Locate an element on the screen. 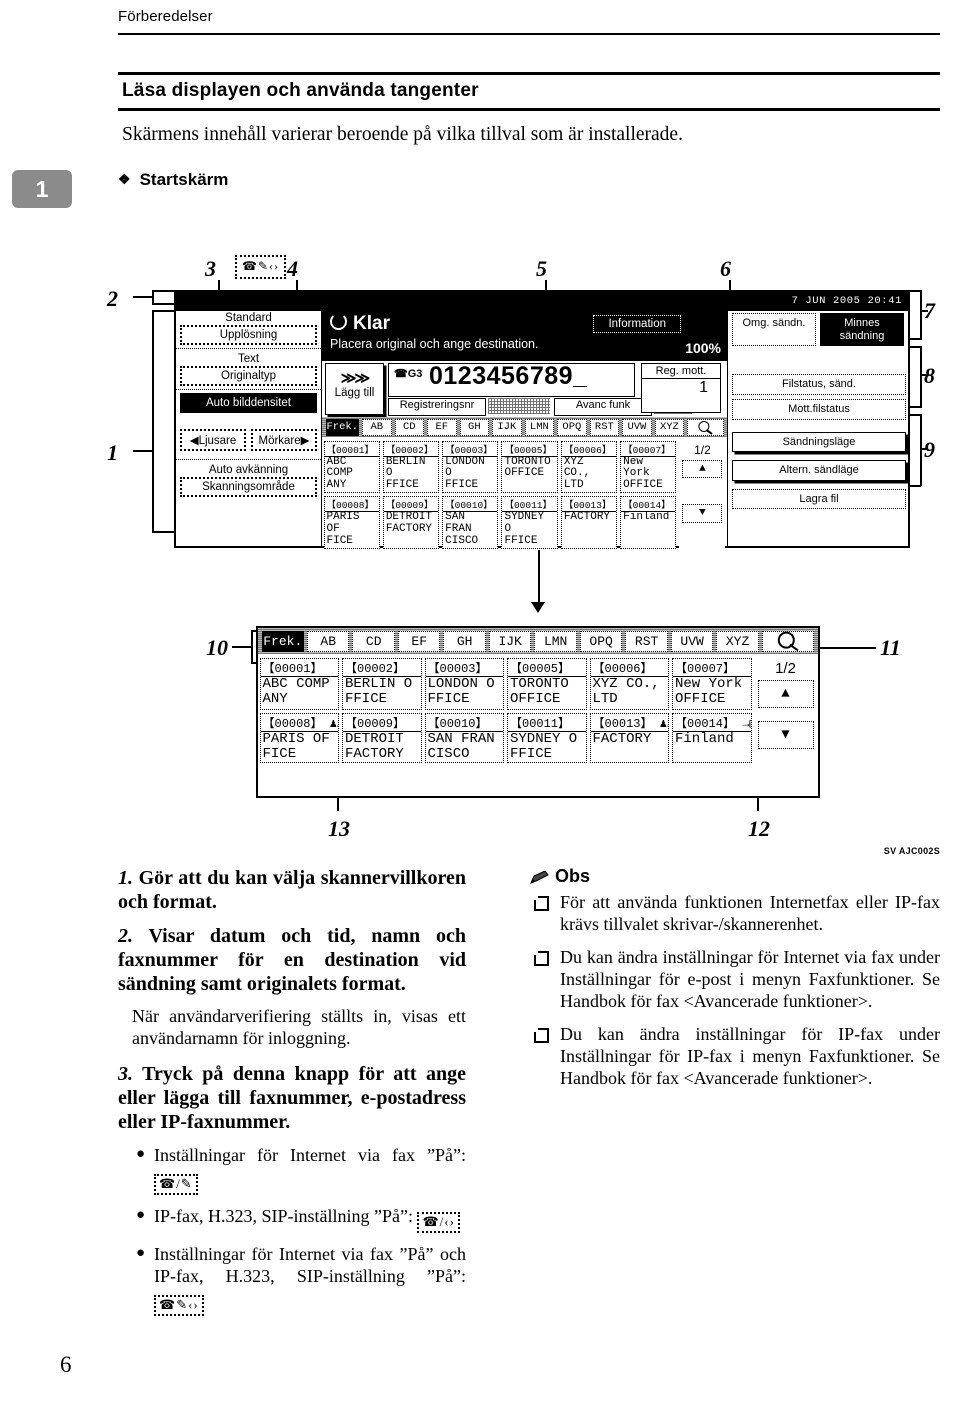 This screenshot has width=960, height=1412. tx-mode-button: Sändningsläge is located at coordinates (819, 442).